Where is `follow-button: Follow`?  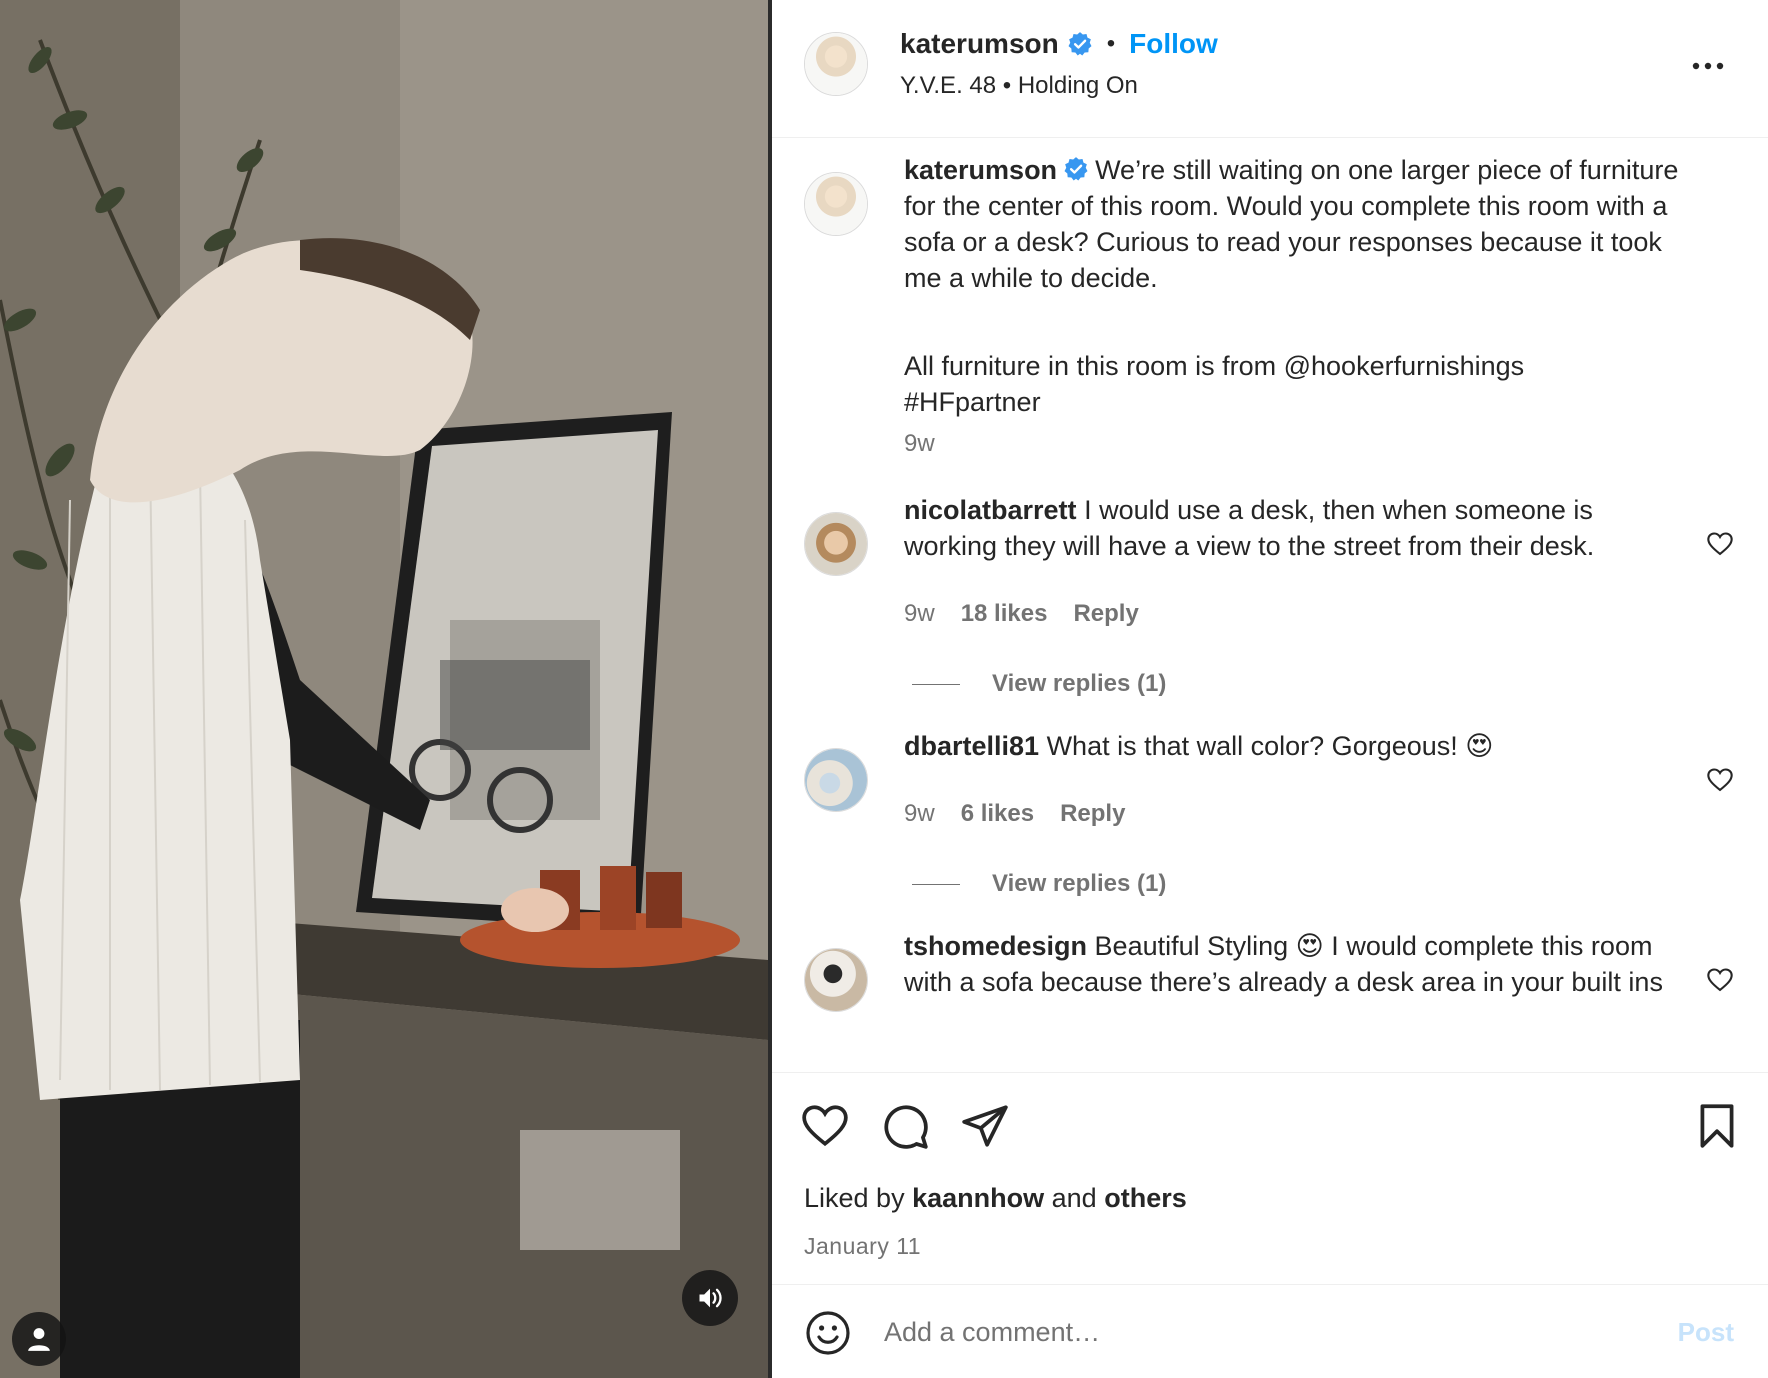
follow-button: Follow is located at coordinates (1173, 44).